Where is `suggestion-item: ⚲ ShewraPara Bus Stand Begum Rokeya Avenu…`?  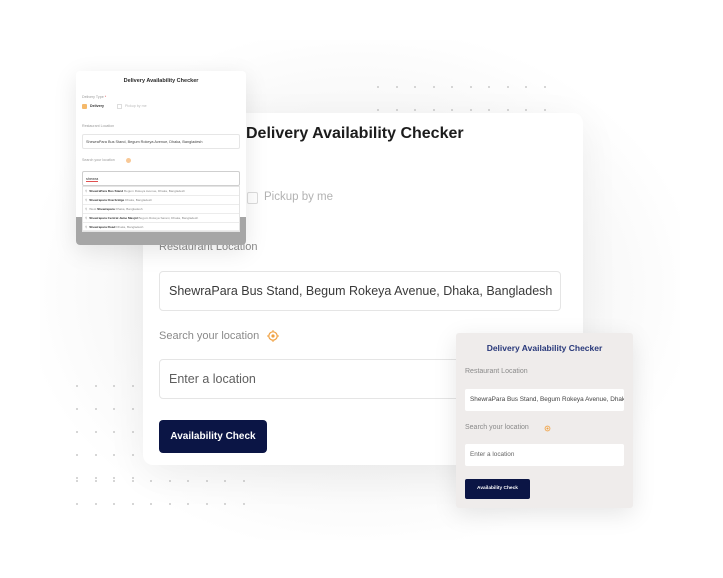
suggestion-item: ⚲ ShewraPara Bus Stand Begum Rokeya Avenu… is located at coordinates (161, 191).